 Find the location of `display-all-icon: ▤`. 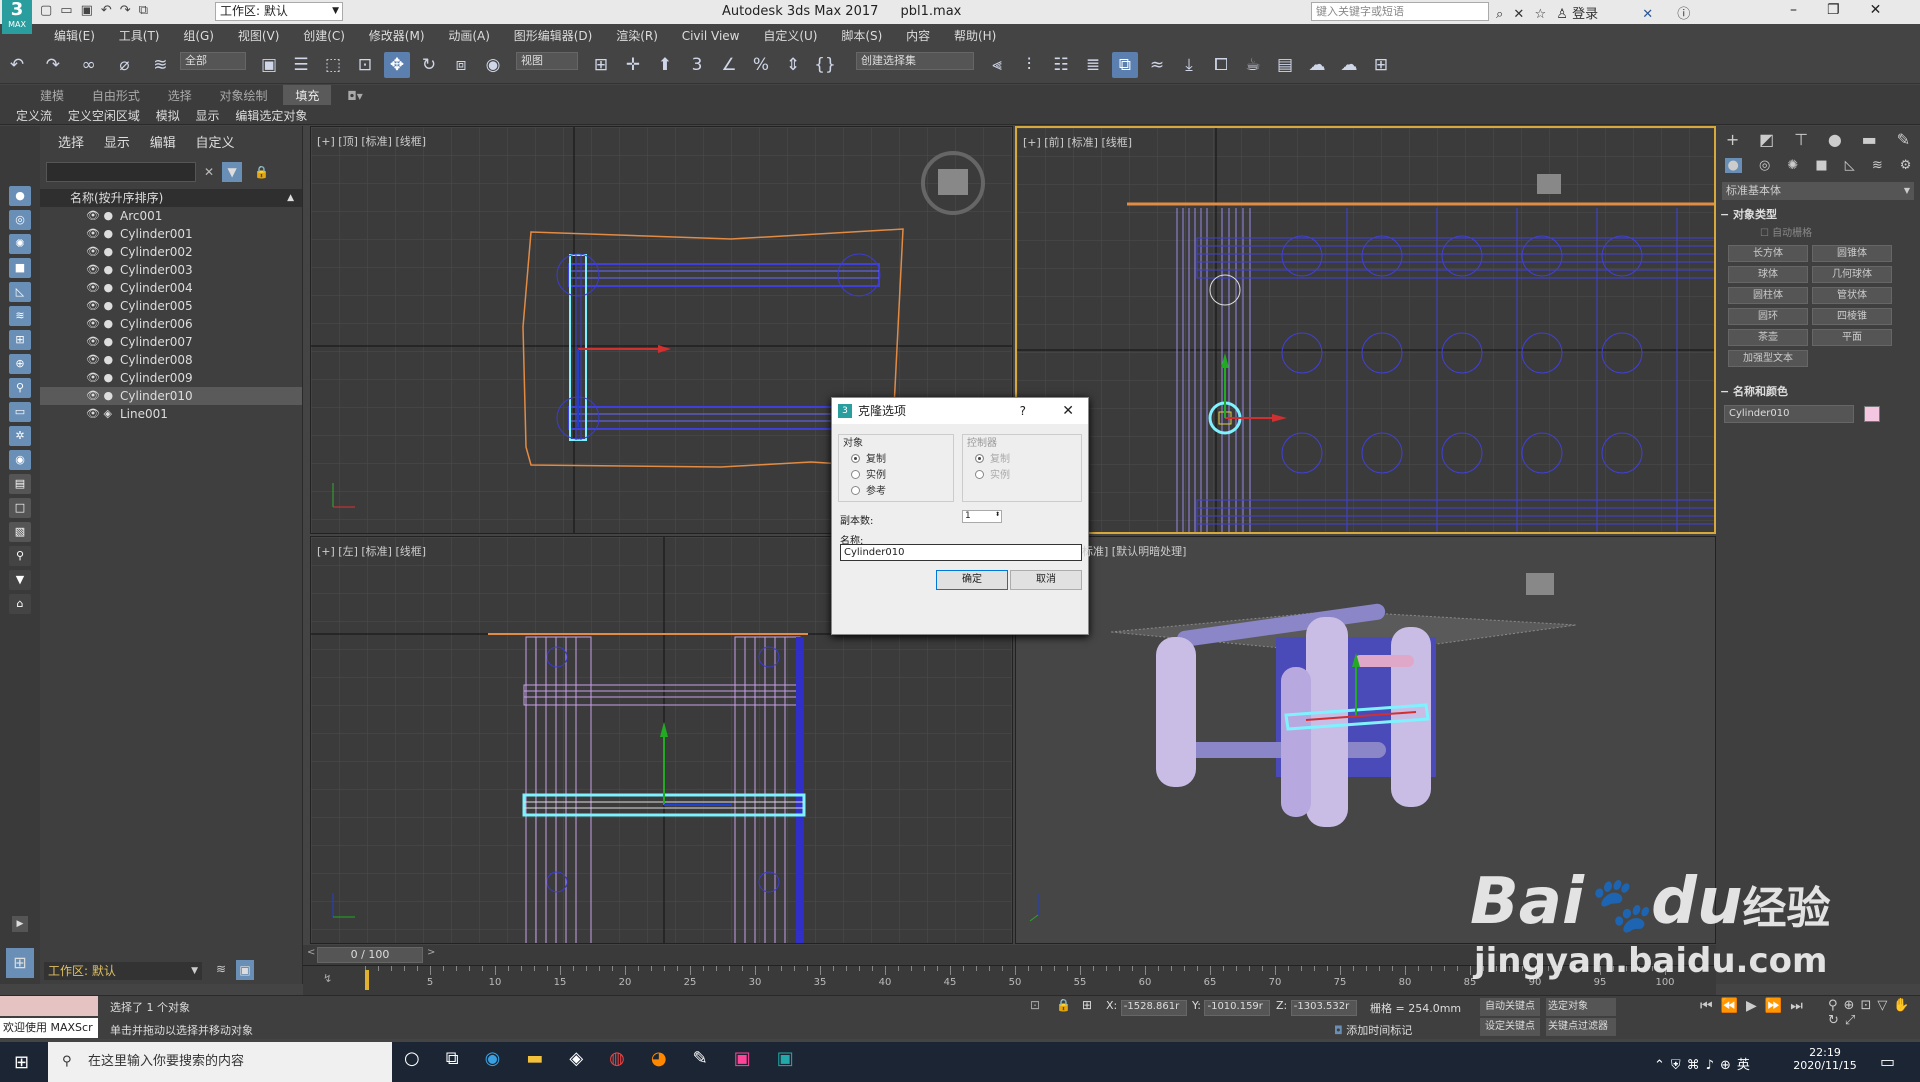

display-all-icon: ▤ is located at coordinates (20, 484).